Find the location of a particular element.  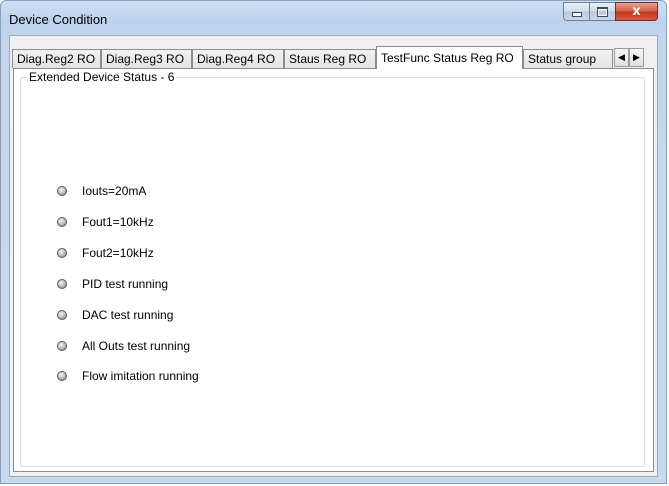

tab-testfunc-status-reg: TestFunc Status Reg RO is located at coordinates (449, 57).